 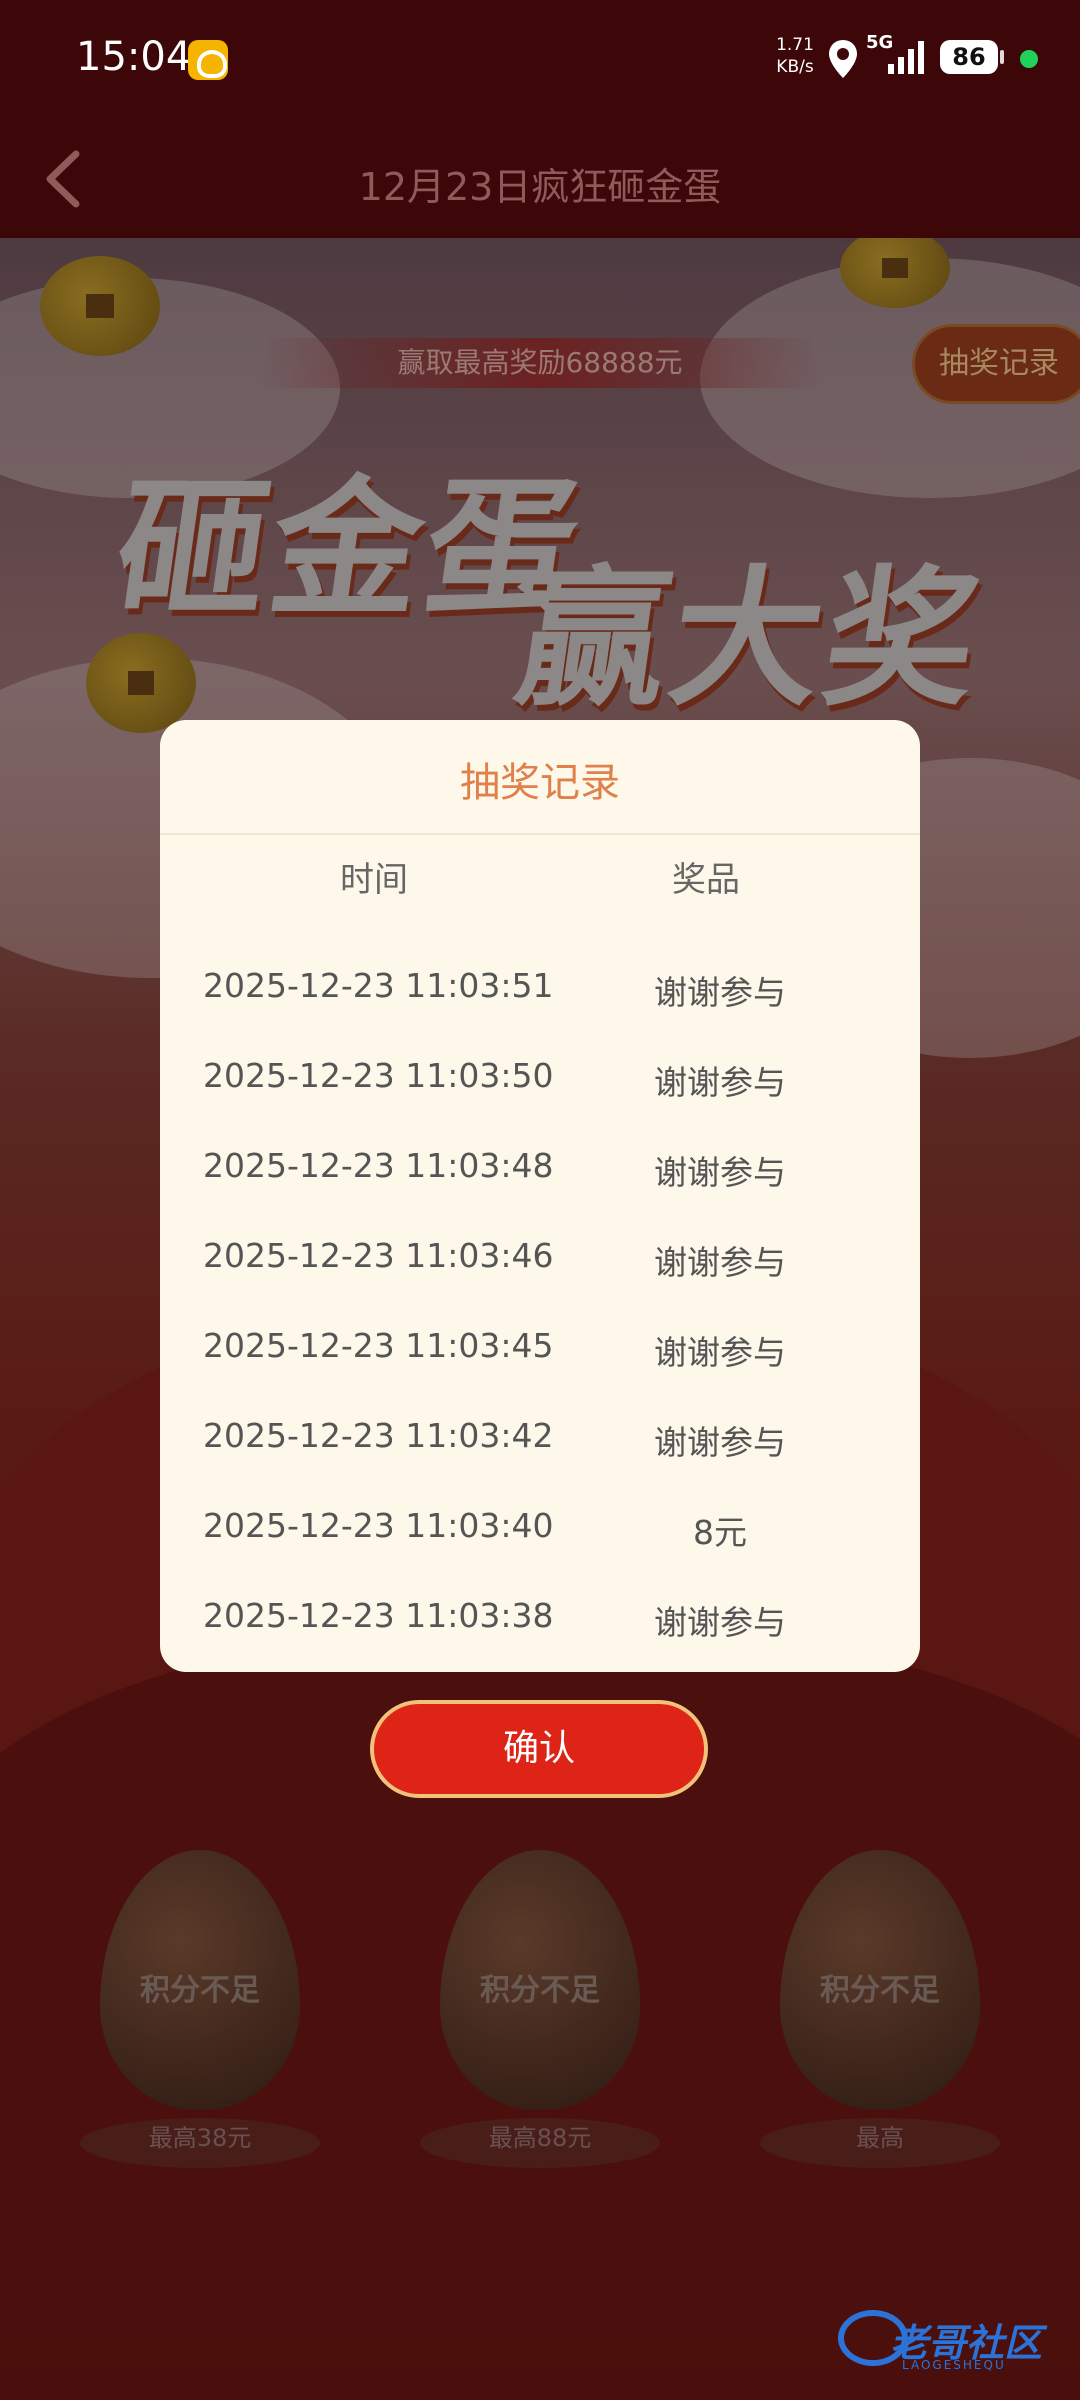 I want to click on record-row: 2025-12-23 11:03:45 谢谢参与, so click(x=540, y=1349).